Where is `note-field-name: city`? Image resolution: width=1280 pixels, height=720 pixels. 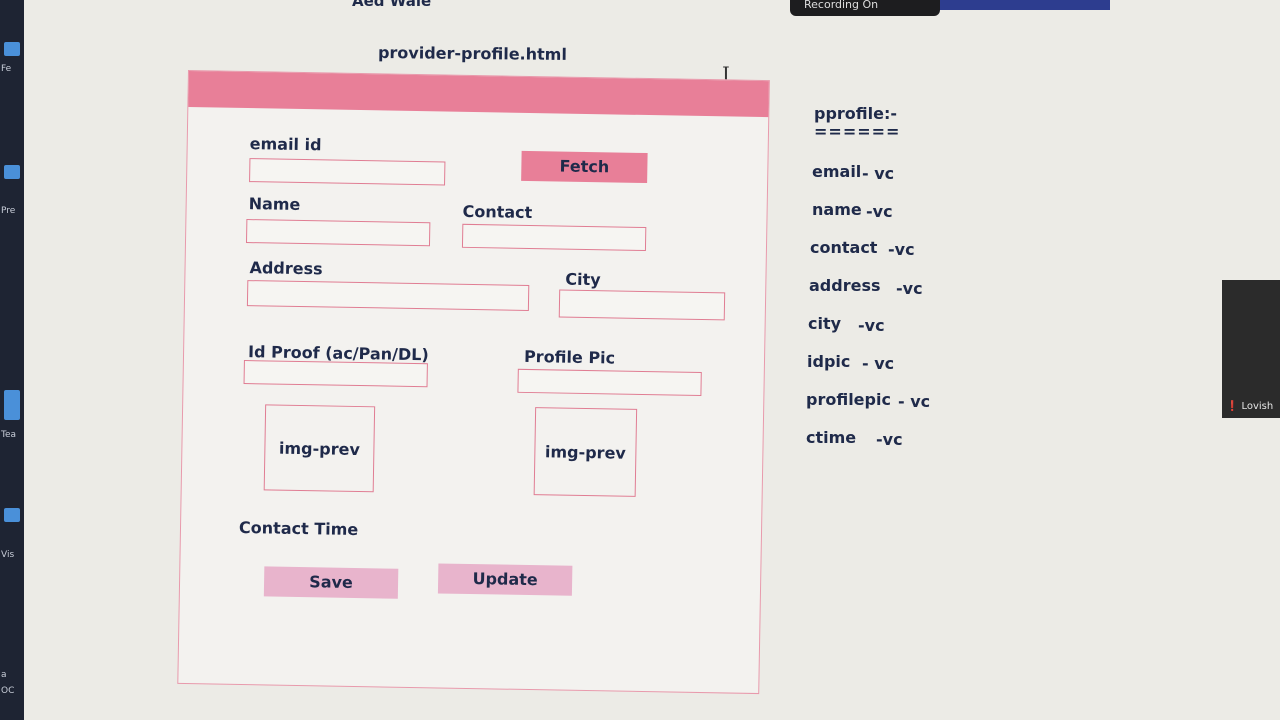
note-field-name: city is located at coordinates (825, 323).